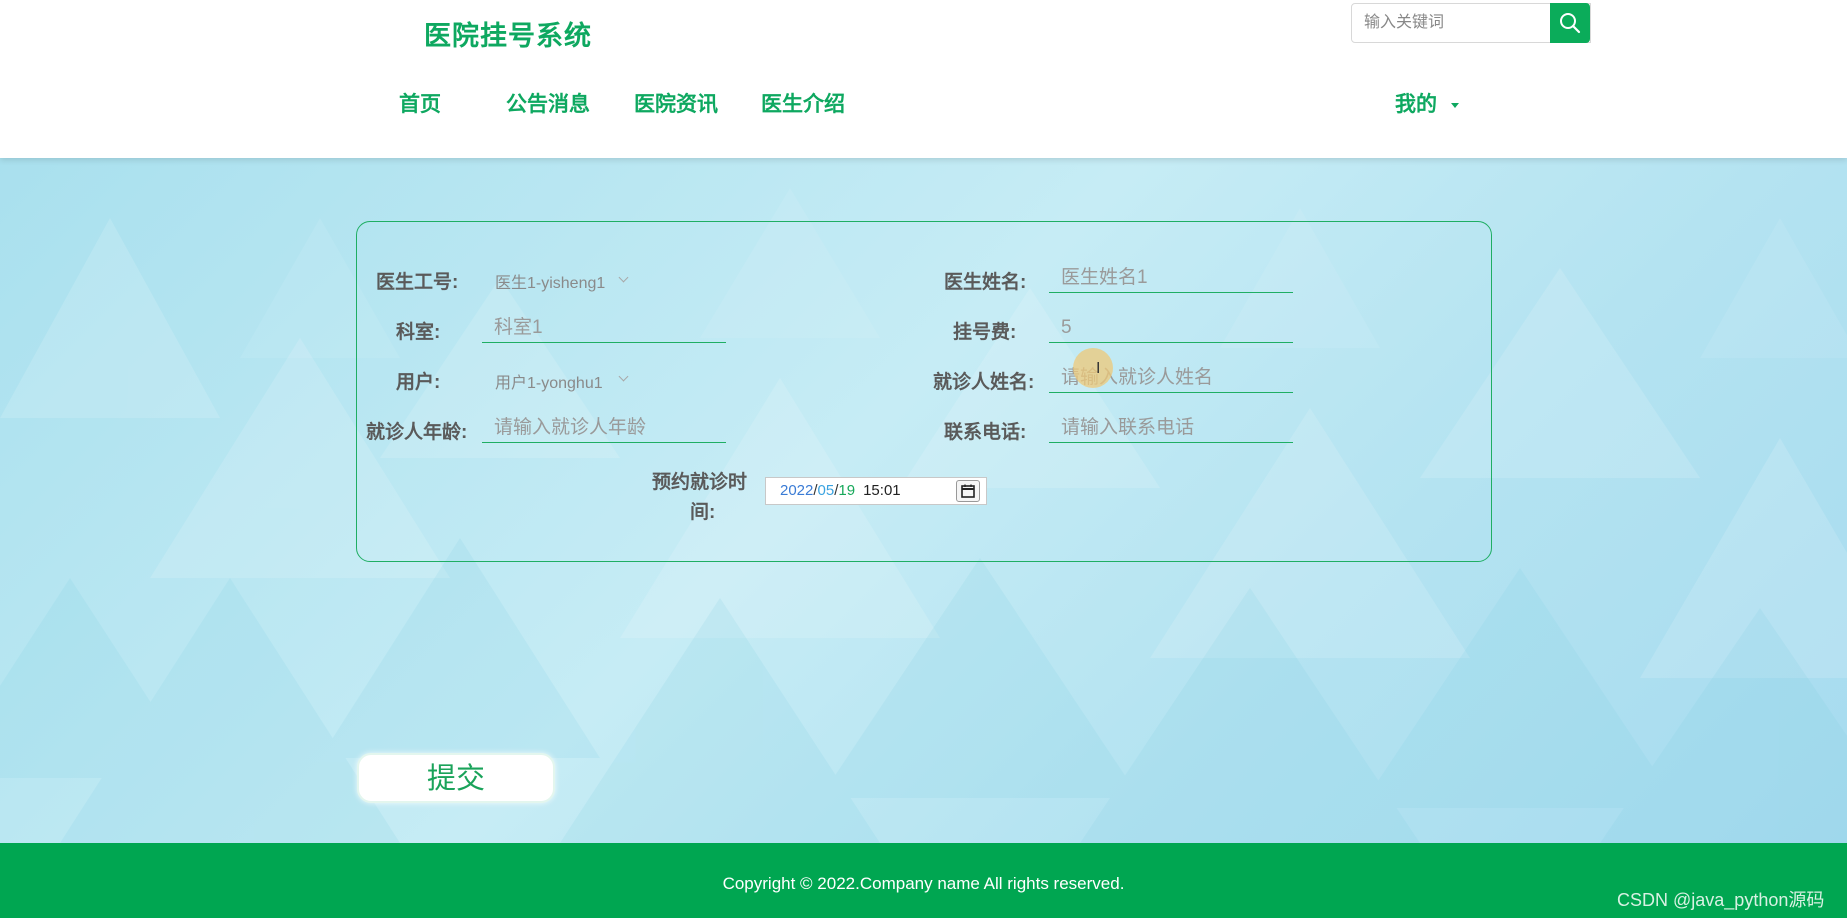  I want to click on search-icon, so click(1570, 23).